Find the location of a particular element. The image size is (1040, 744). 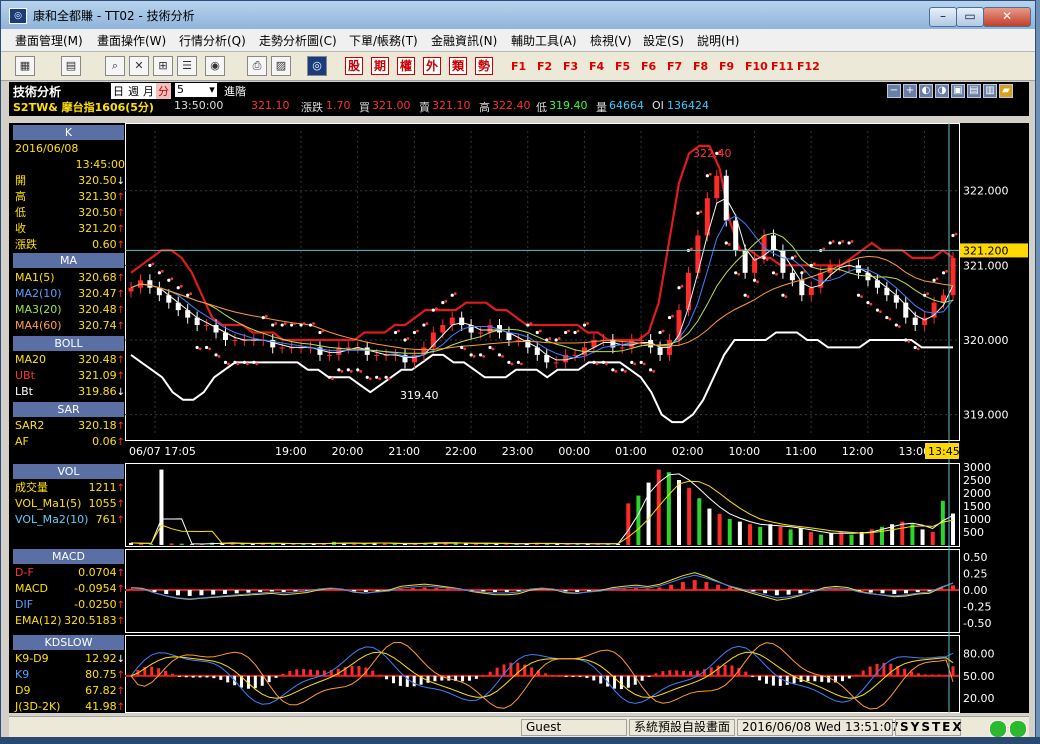

search-icon: ⌕ is located at coordinates (115, 66).